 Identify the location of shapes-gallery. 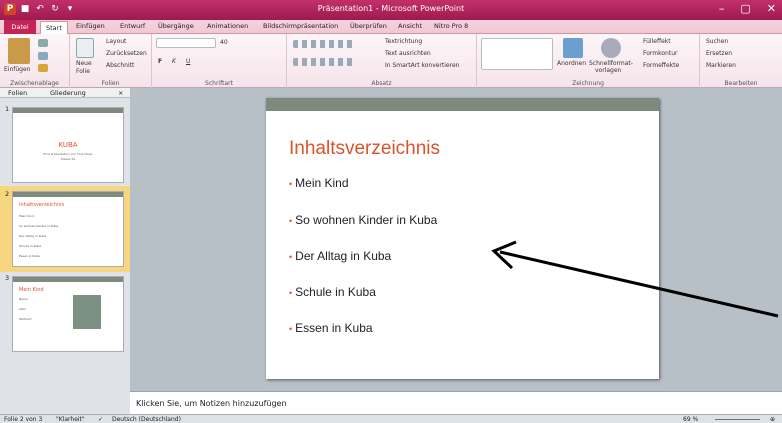
(517, 54).